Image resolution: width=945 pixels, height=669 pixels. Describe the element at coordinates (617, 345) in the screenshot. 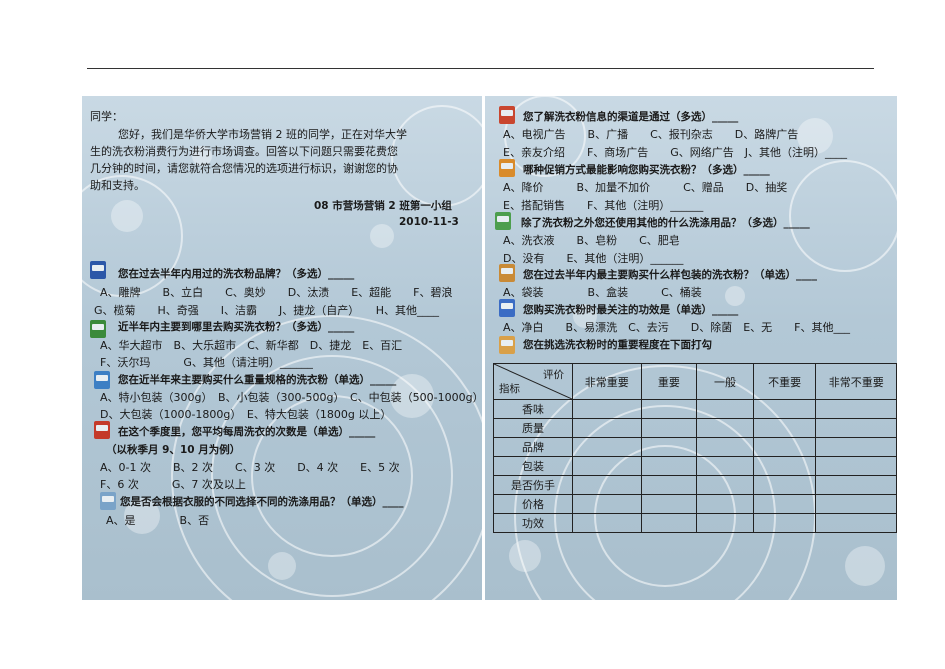

I see `question-title: 您在挑选洗衣粉时的重要程度在下面打勾` at that location.